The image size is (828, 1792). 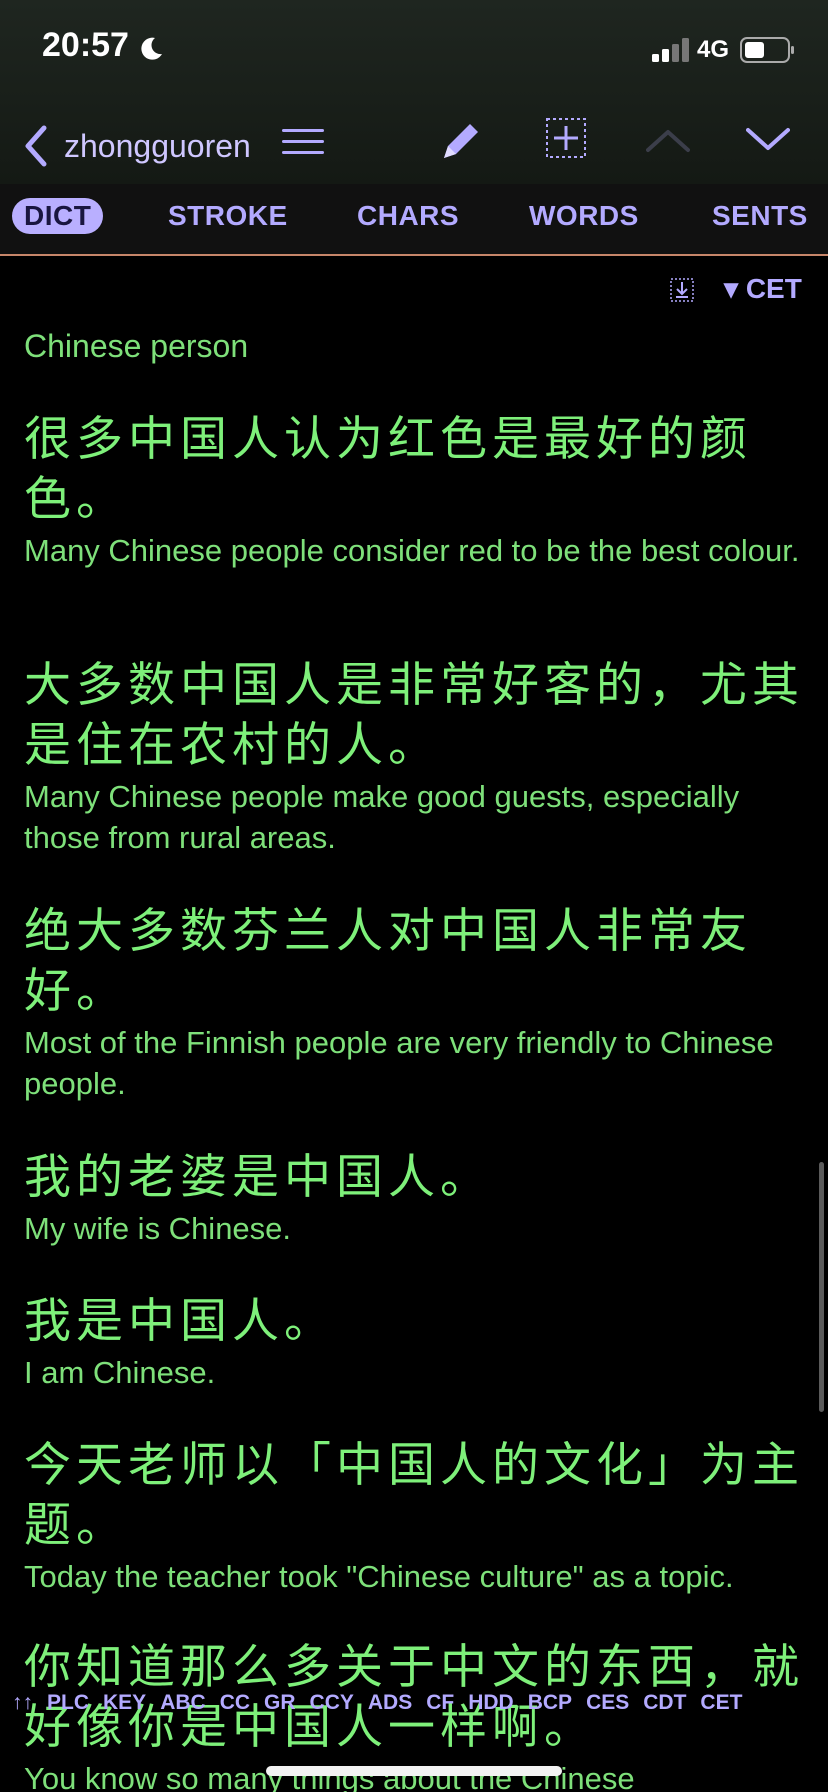 I want to click on add-box-icon, so click(x=566, y=138).